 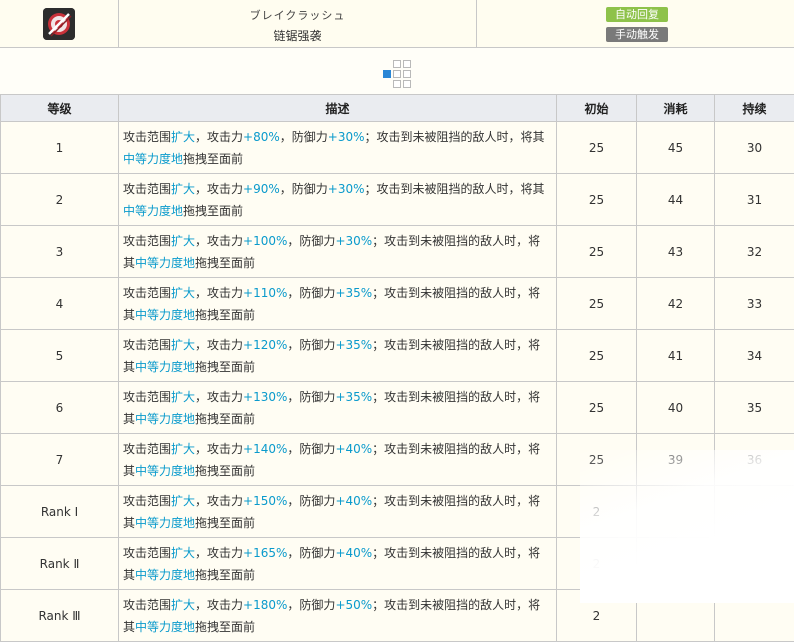 I want to click on sp-cost-cell, so click(x=676, y=616).